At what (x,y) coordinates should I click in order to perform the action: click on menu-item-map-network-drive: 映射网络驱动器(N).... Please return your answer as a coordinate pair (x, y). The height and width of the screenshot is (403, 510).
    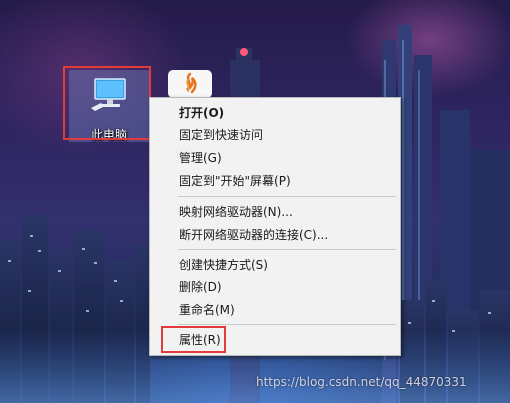
    Looking at the image, I should click on (275, 212).